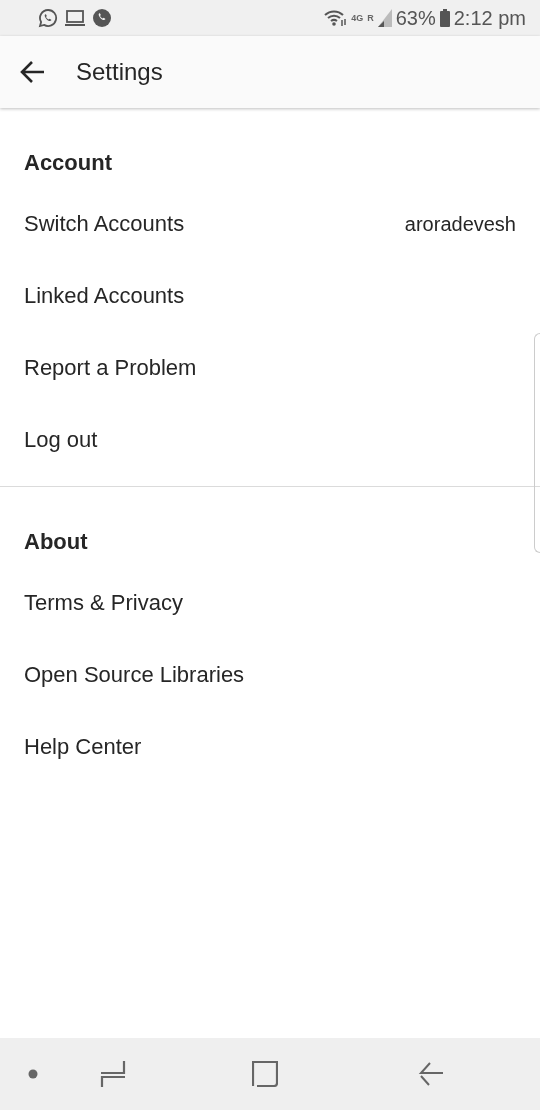 This screenshot has width=540, height=1110. I want to click on recent-apps-icon, so click(113, 1074).